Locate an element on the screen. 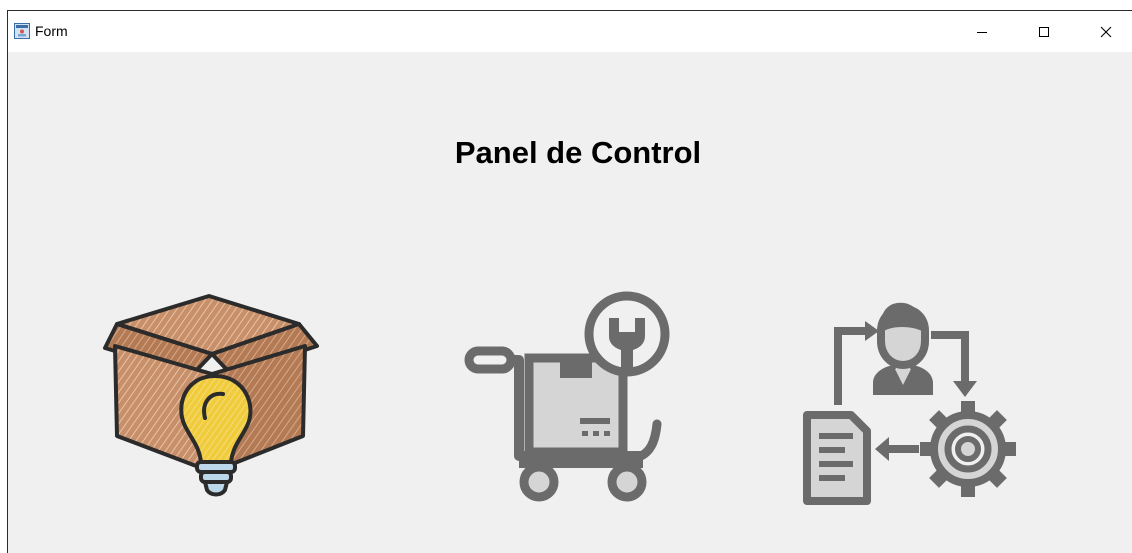 Image resolution: width=1132 pixels, height=553 pixels. title-bar: Form is located at coordinates (570, 31).